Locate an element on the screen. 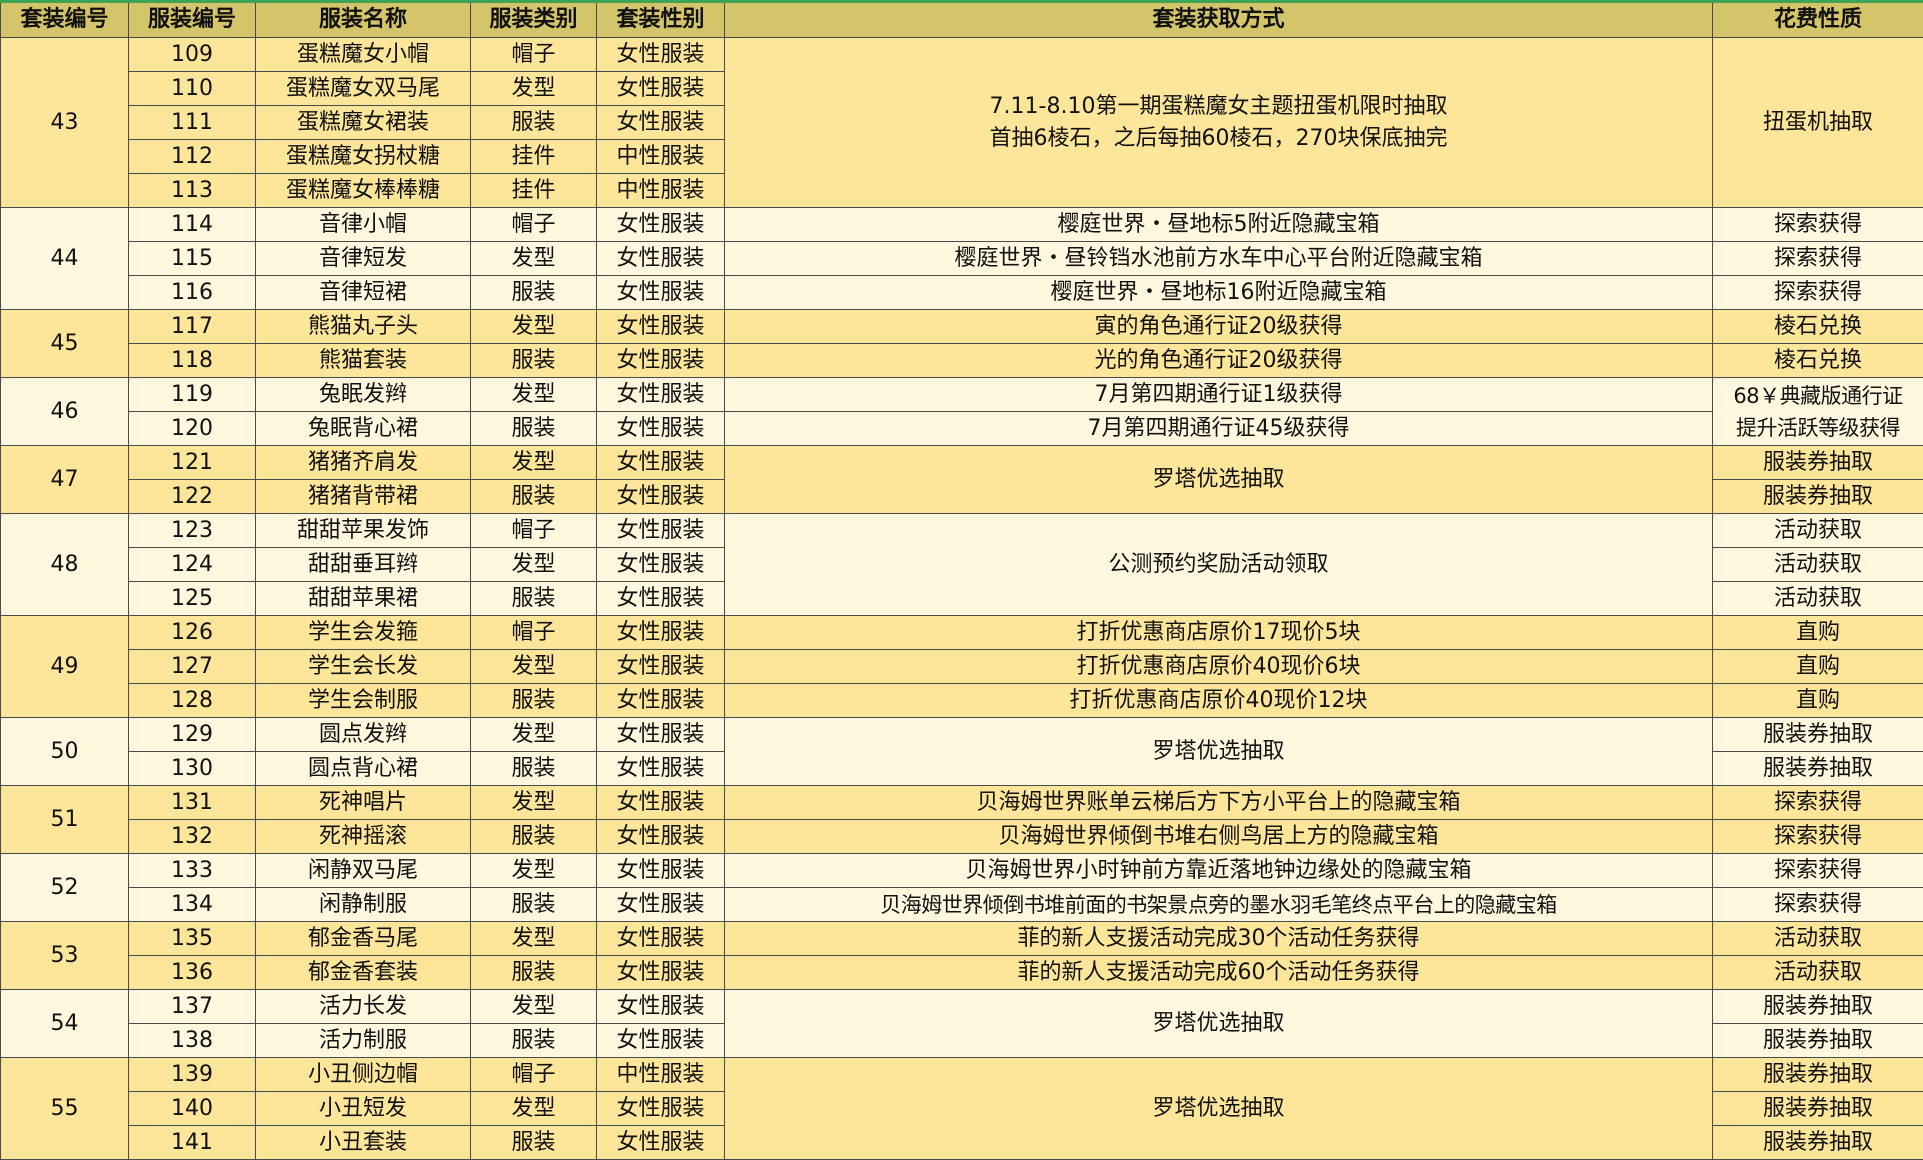 This screenshot has width=1923, height=1160. item-name-cell: 学生会制服 is located at coordinates (363, 701).